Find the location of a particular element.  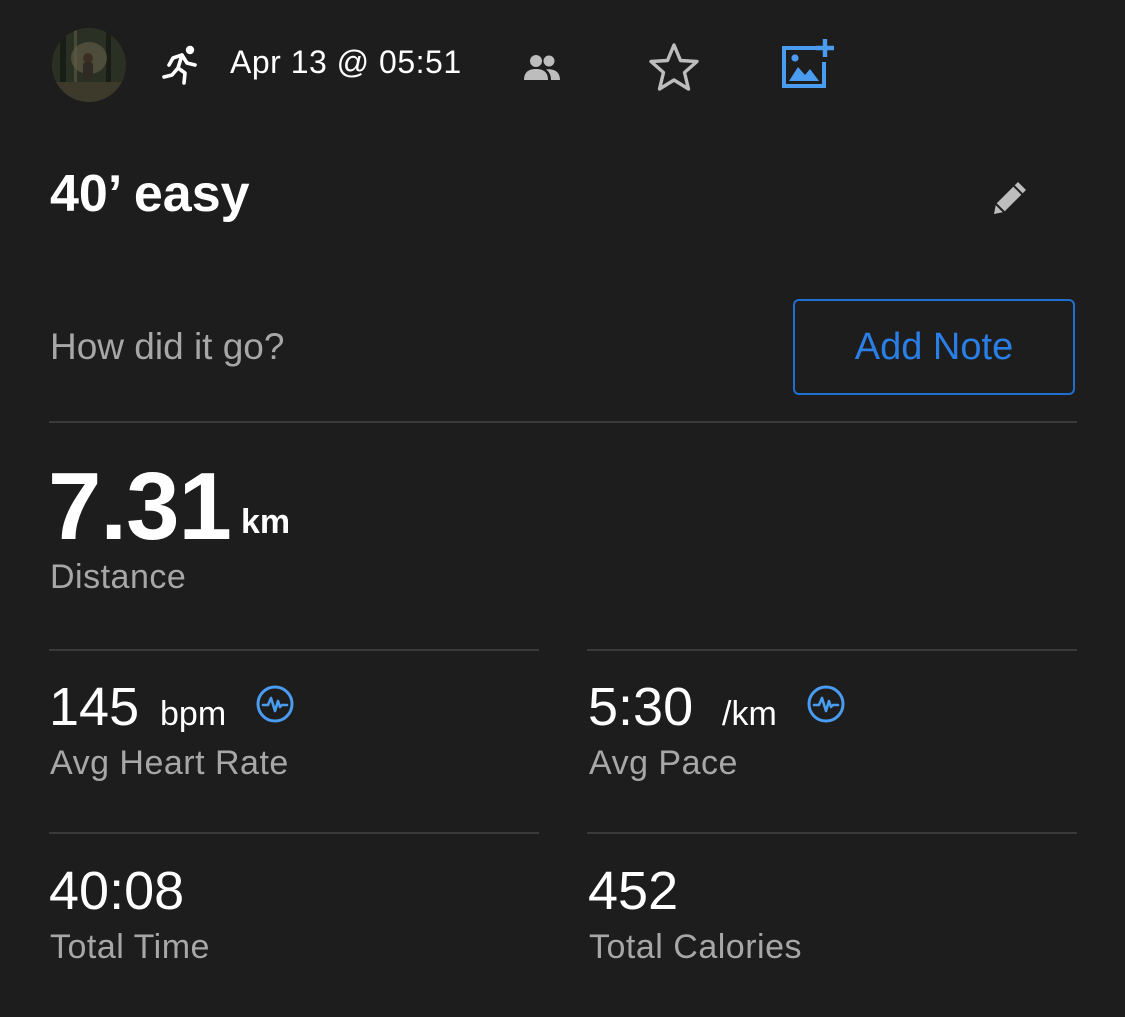

avatar is located at coordinates (89, 65).